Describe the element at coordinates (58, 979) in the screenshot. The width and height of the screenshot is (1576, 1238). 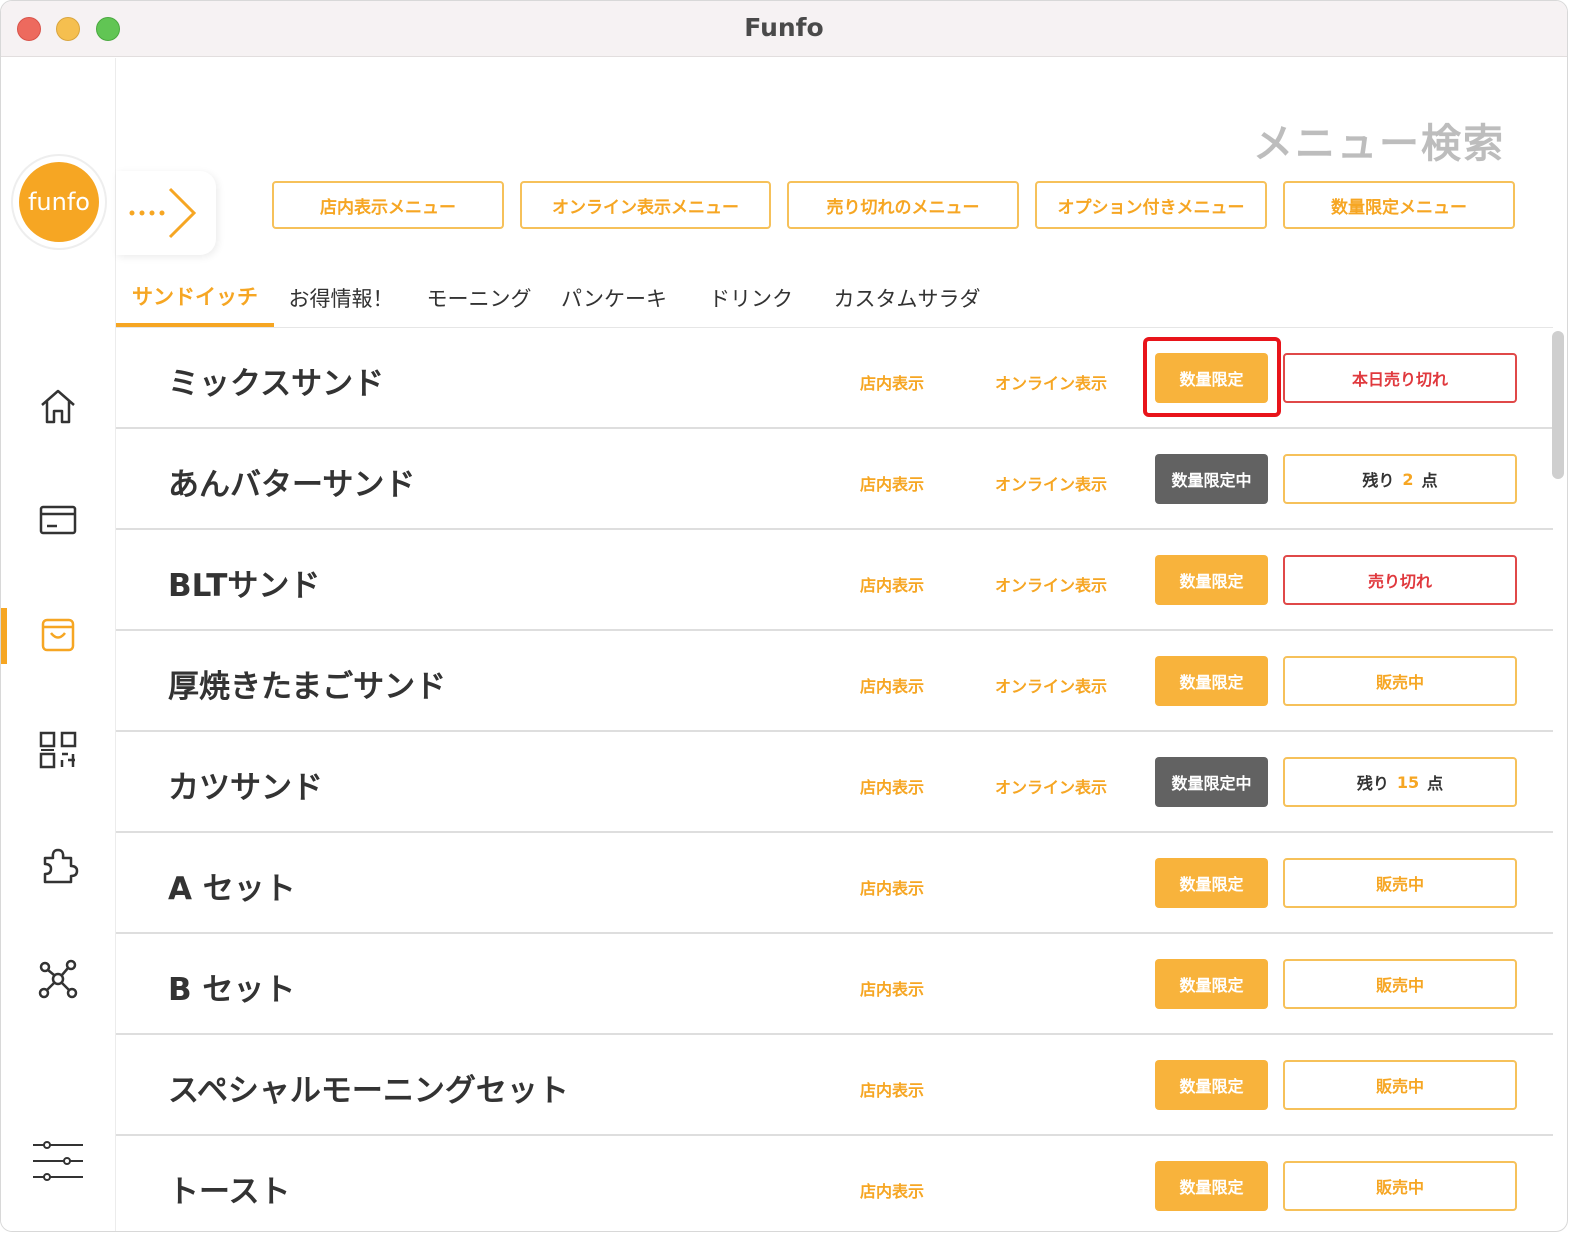
I see `network-icon` at that location.